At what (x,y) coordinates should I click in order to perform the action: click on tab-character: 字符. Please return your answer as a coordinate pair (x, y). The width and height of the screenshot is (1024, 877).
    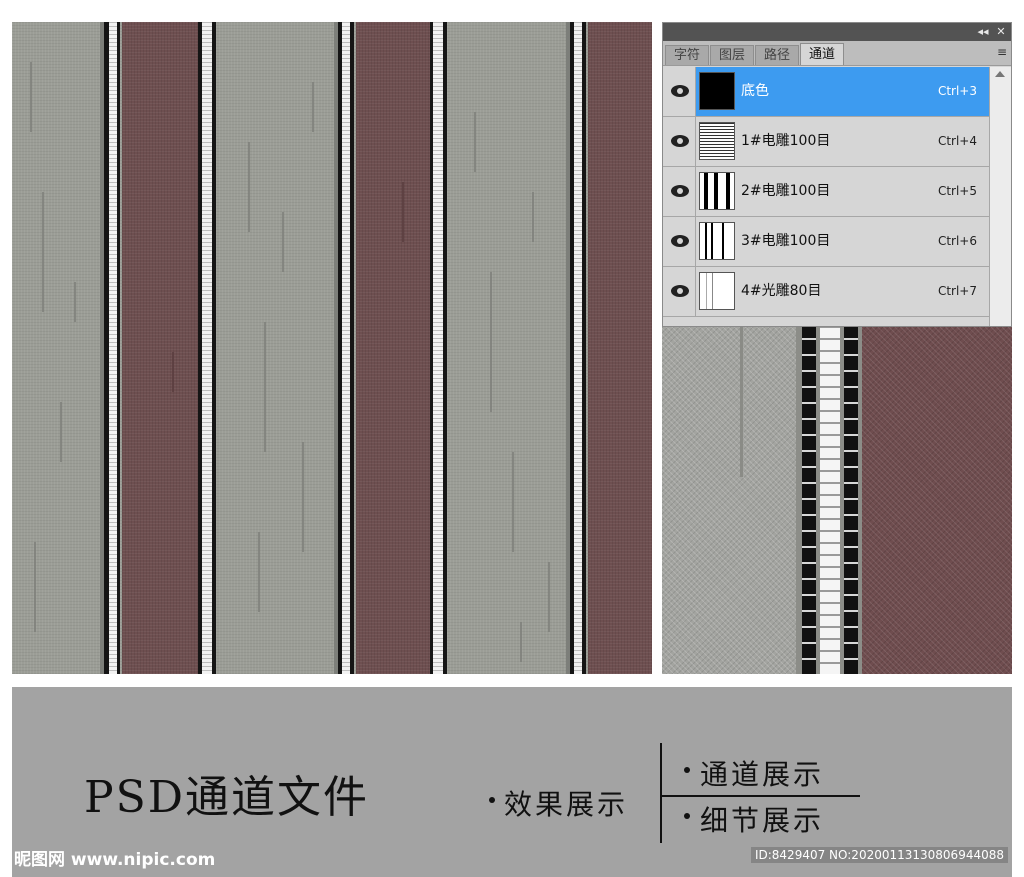
    Looking at the image, I should click on (687, 55).